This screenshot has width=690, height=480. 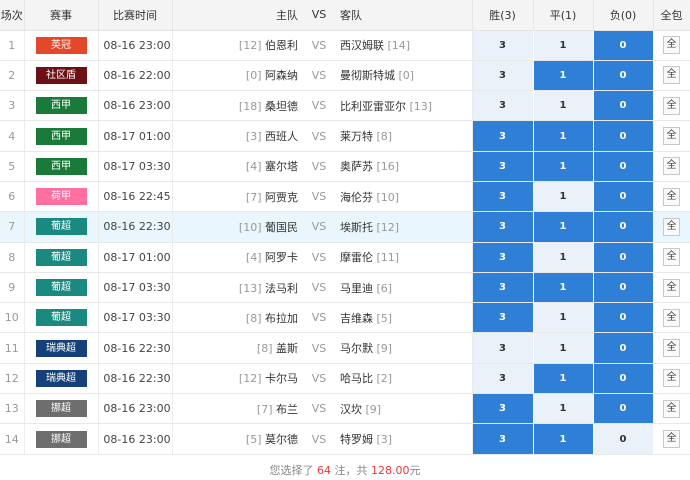 I want to click on summary-mid: 注，共, so click(x=351, y=470).